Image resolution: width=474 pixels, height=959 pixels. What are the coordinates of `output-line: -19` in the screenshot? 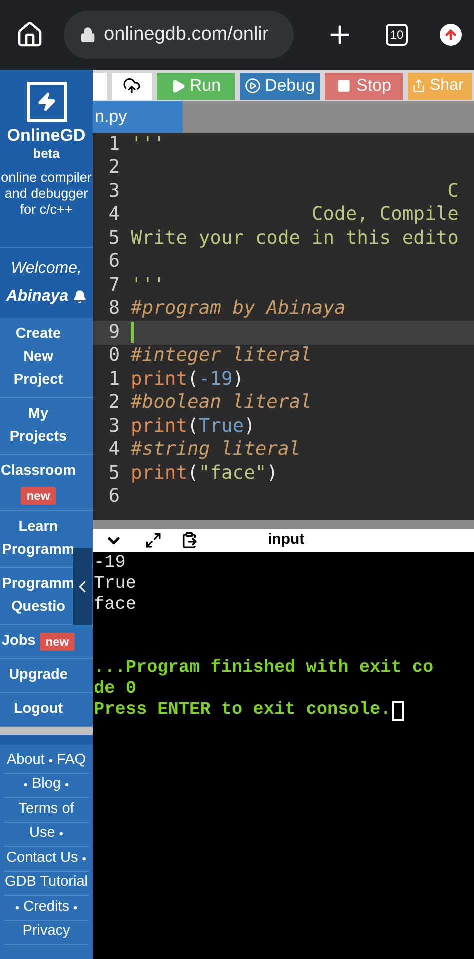 It's located at (110, 563).